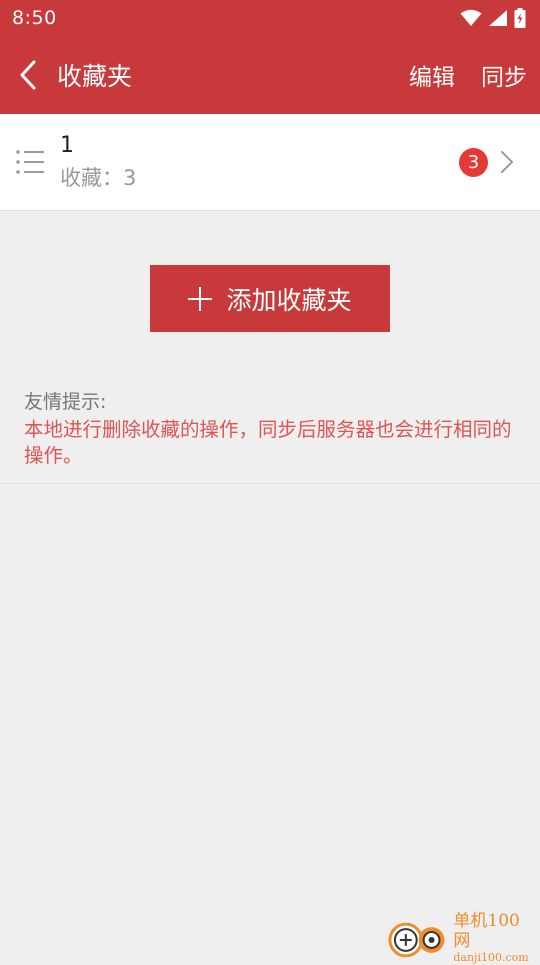  Describe the element at coordinates (259, 162) in the screenshot. I see `folder-texts: 1 收藏：3` at that location.